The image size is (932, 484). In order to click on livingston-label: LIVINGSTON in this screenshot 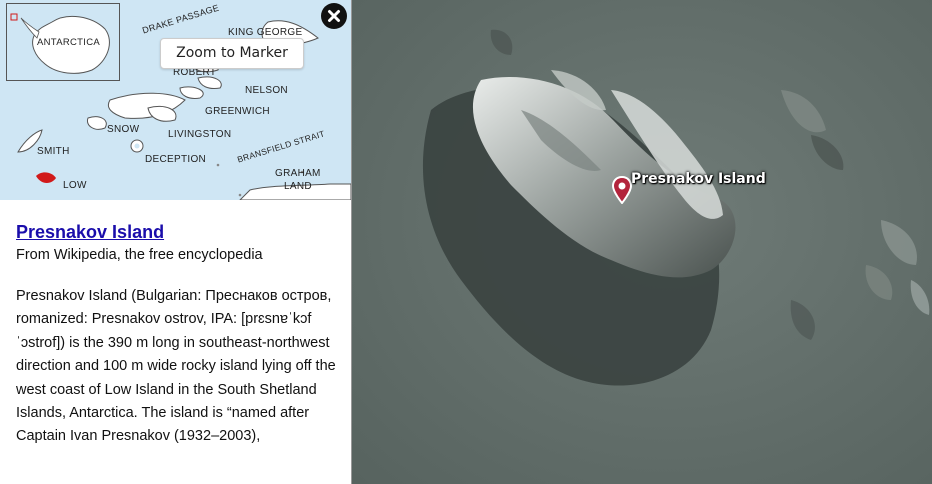, I will do `click(200, 134)`.